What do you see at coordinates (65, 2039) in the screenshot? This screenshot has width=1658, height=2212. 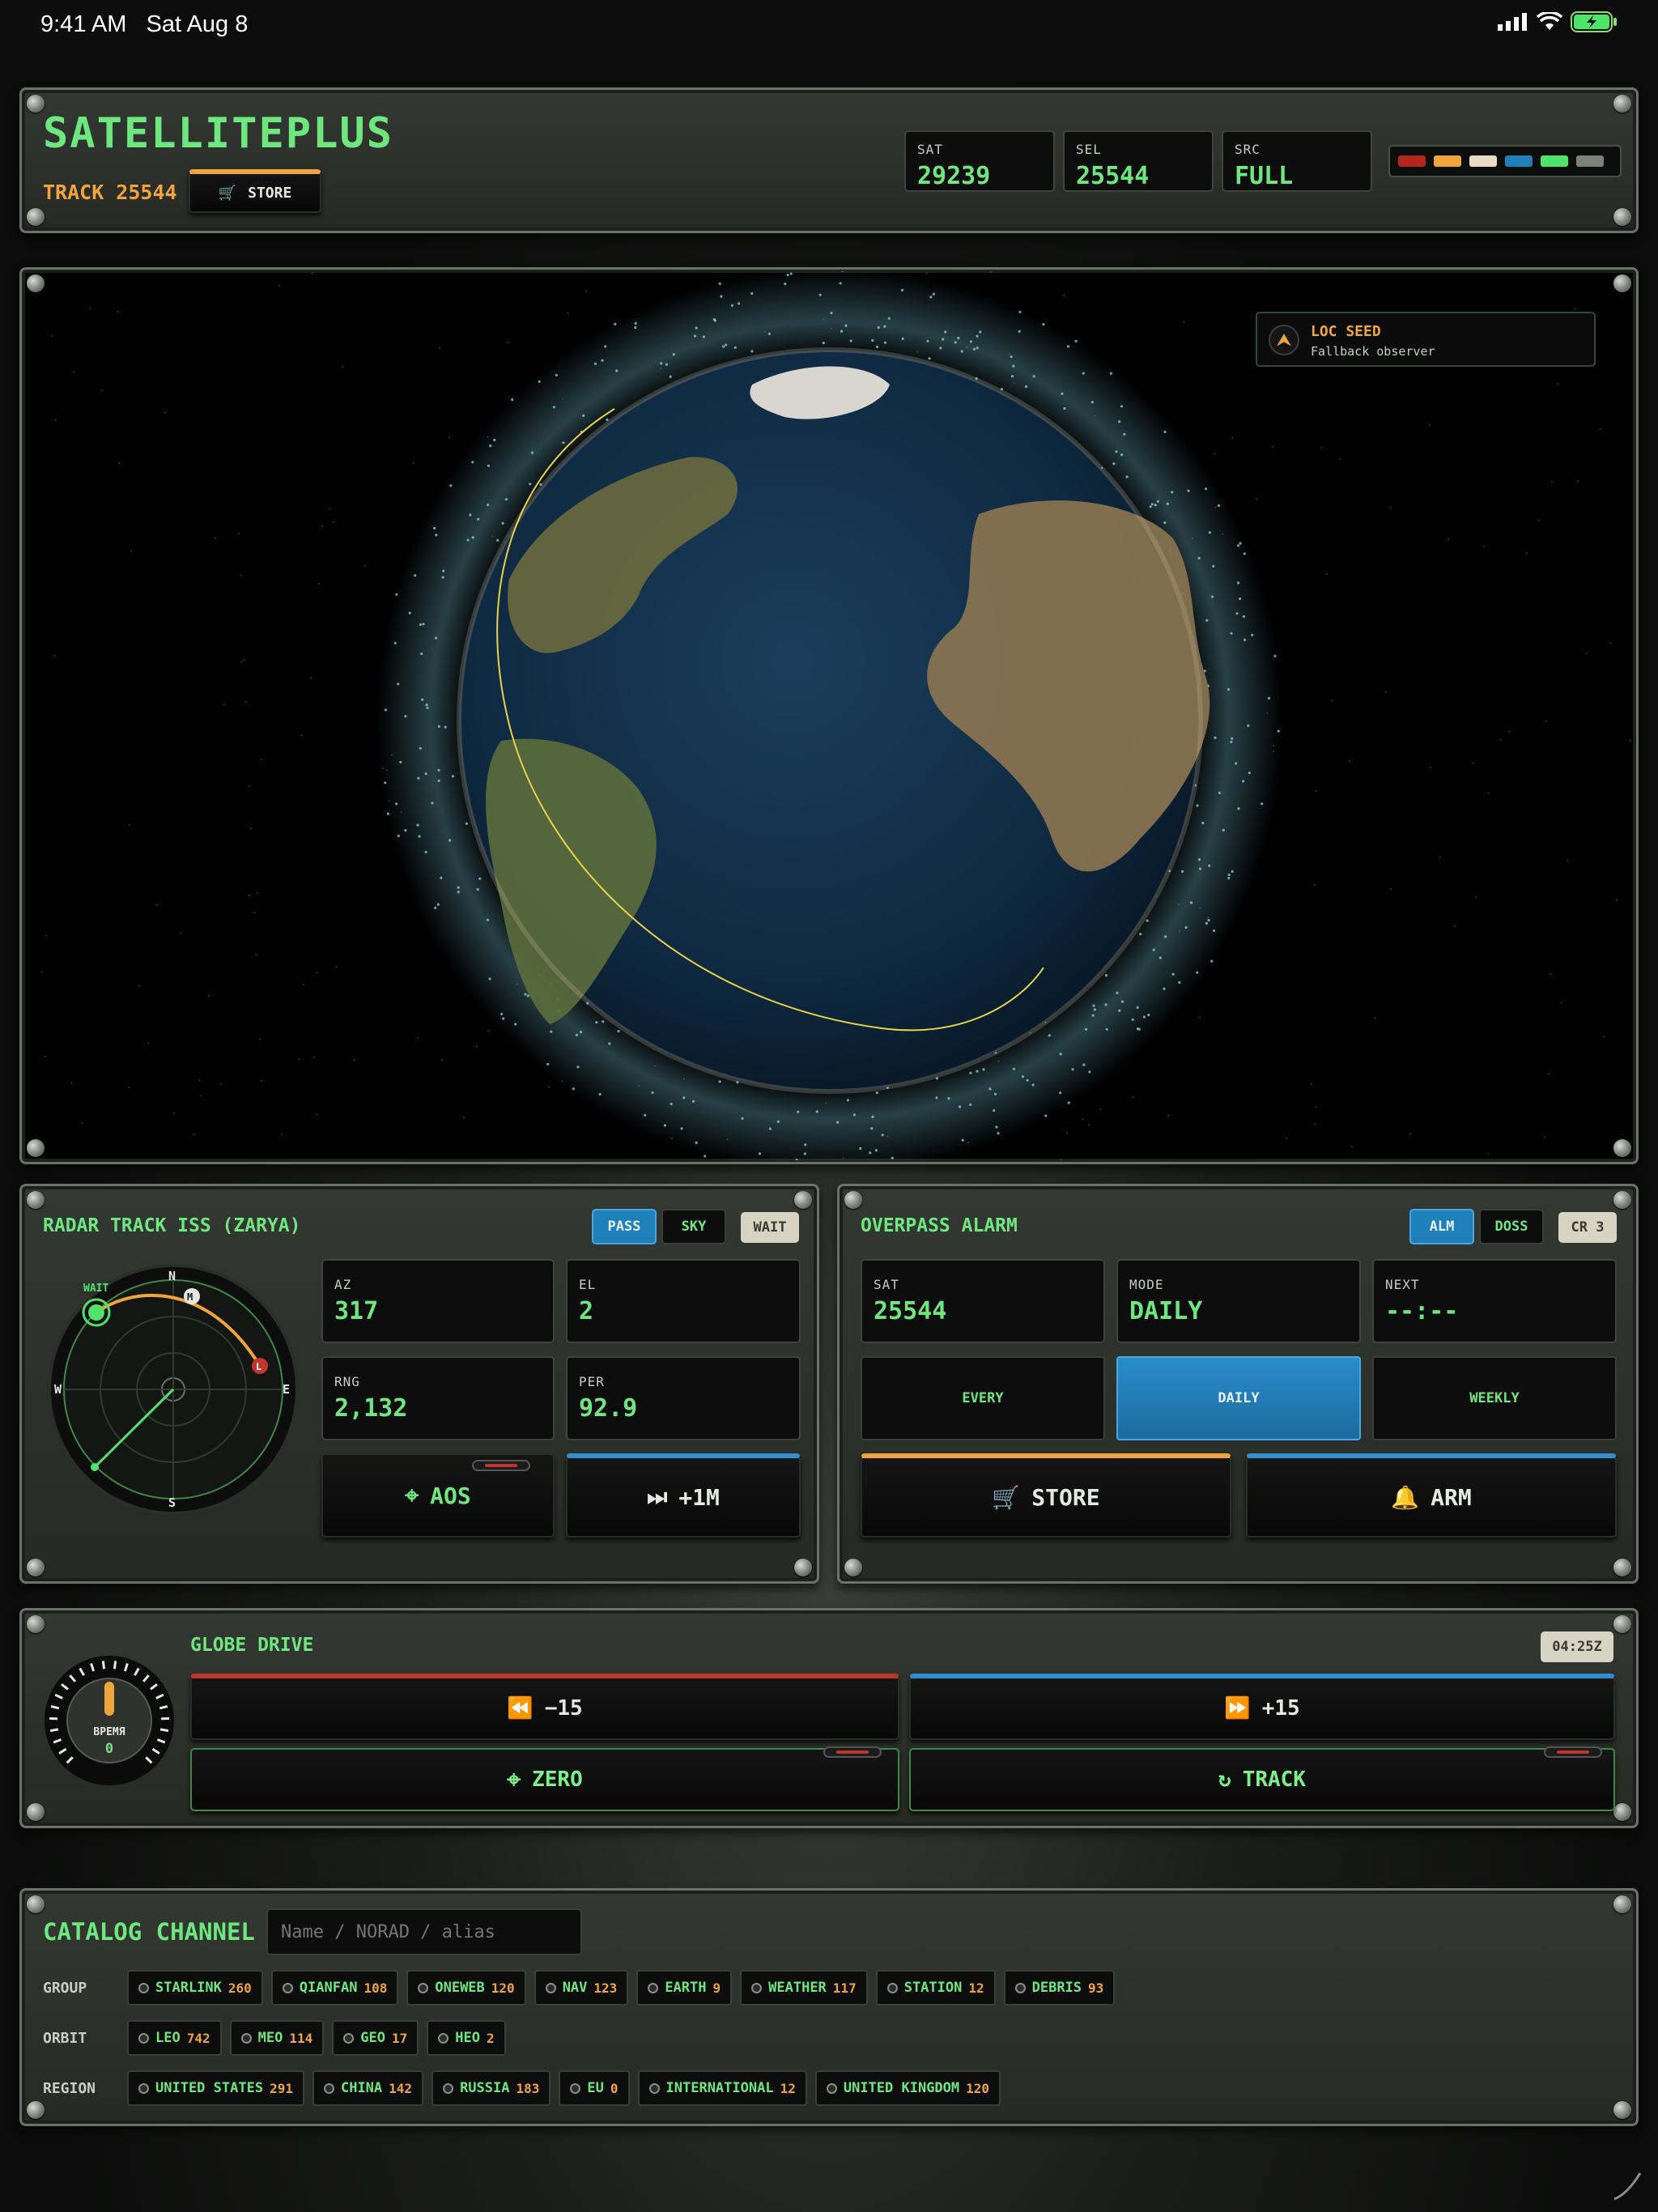 I see `orbit-row-label: ORBIT` at bounding box center [65, 2039].